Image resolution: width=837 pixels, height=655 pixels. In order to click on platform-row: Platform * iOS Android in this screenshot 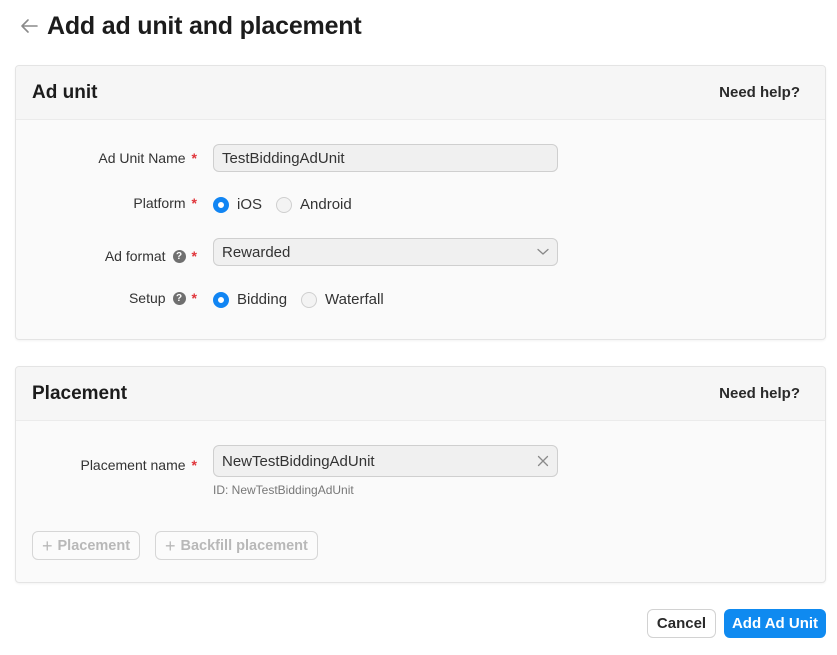, I will do `click(420, 205)`.